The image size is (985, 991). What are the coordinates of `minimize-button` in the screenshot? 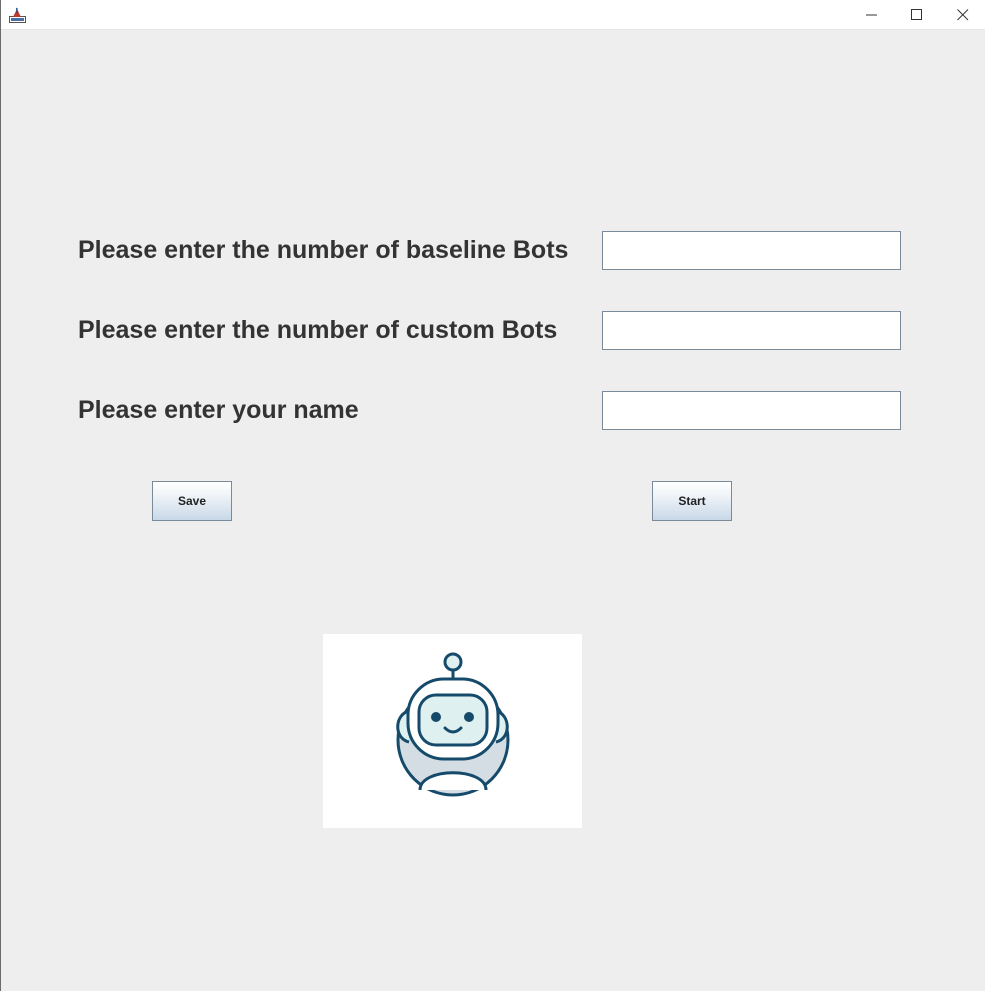 It's located at (872, 15).